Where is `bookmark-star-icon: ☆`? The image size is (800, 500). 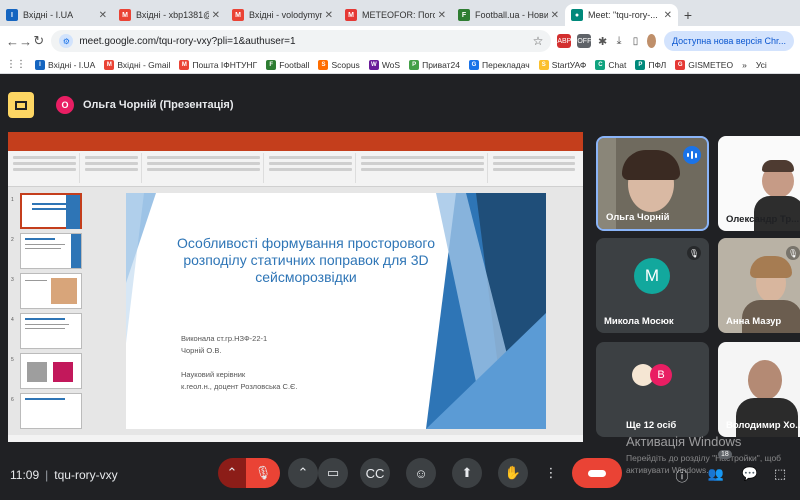
bookmark-star-icon: ☆ is located at coordinates (538, 41).